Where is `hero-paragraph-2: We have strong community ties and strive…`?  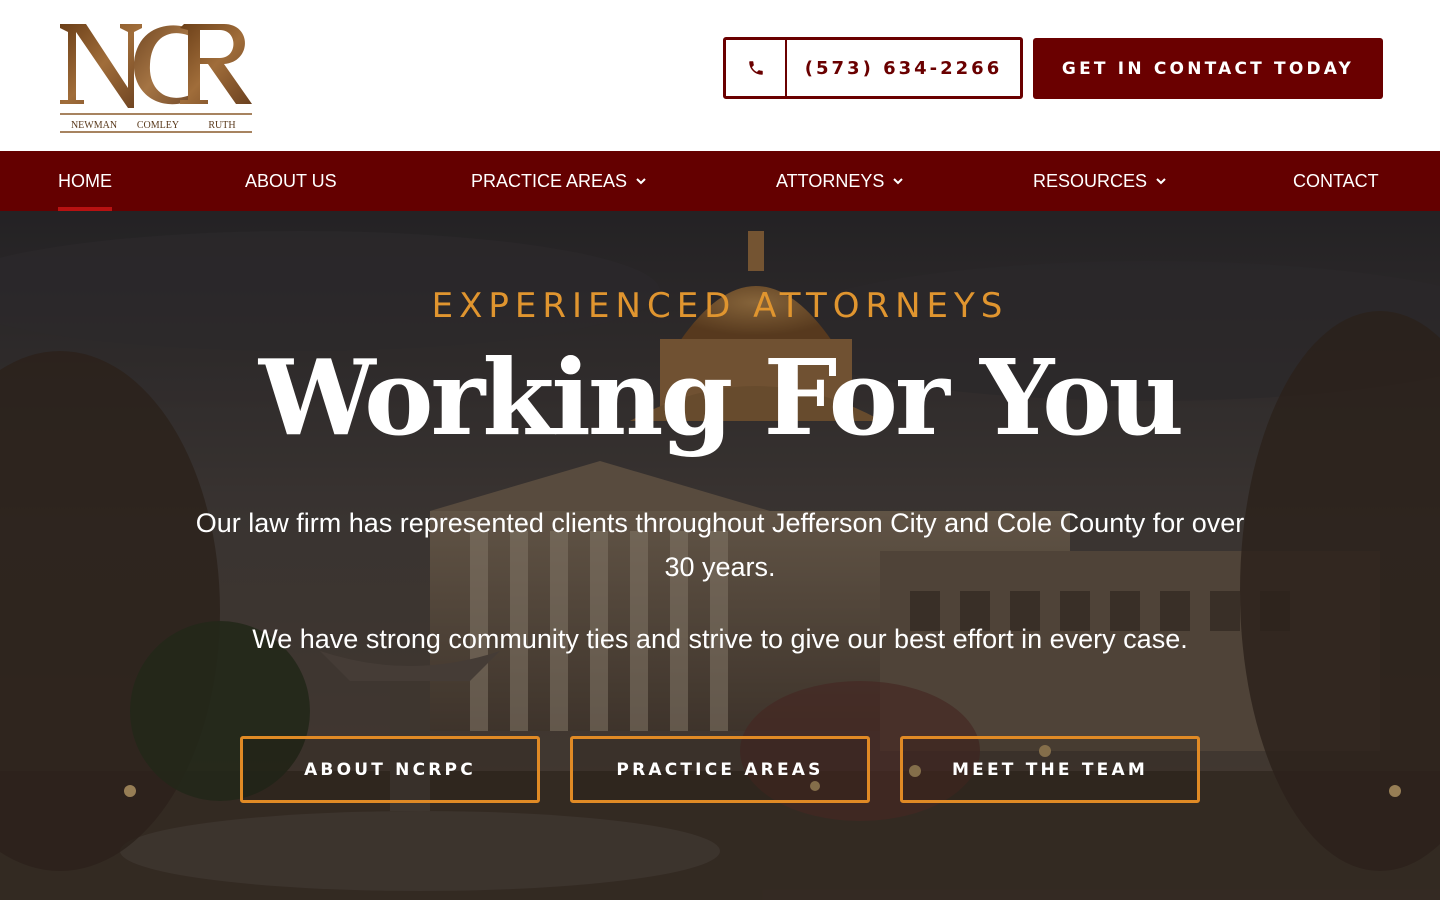 hero-paragraph-2: We have strong community ties and strive… is located at coordinates (720, 639).